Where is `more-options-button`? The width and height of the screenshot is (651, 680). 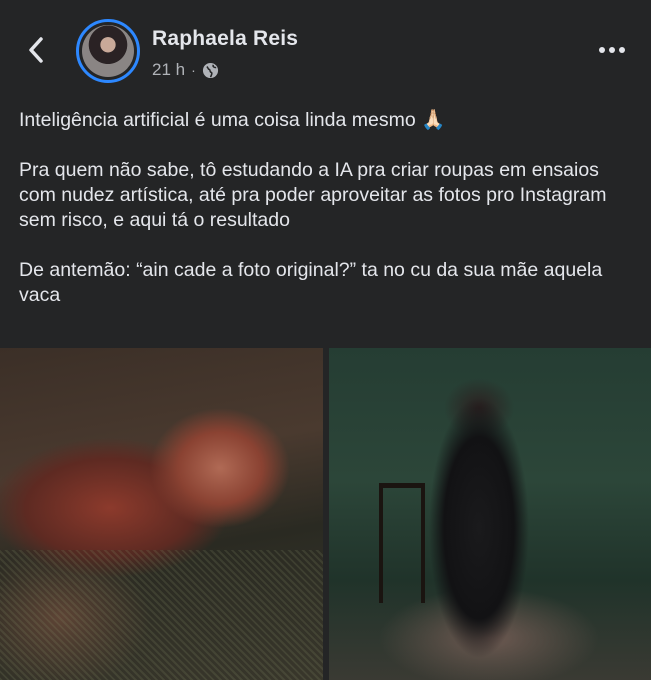
more-options-button is located at coordinates (612, 50).